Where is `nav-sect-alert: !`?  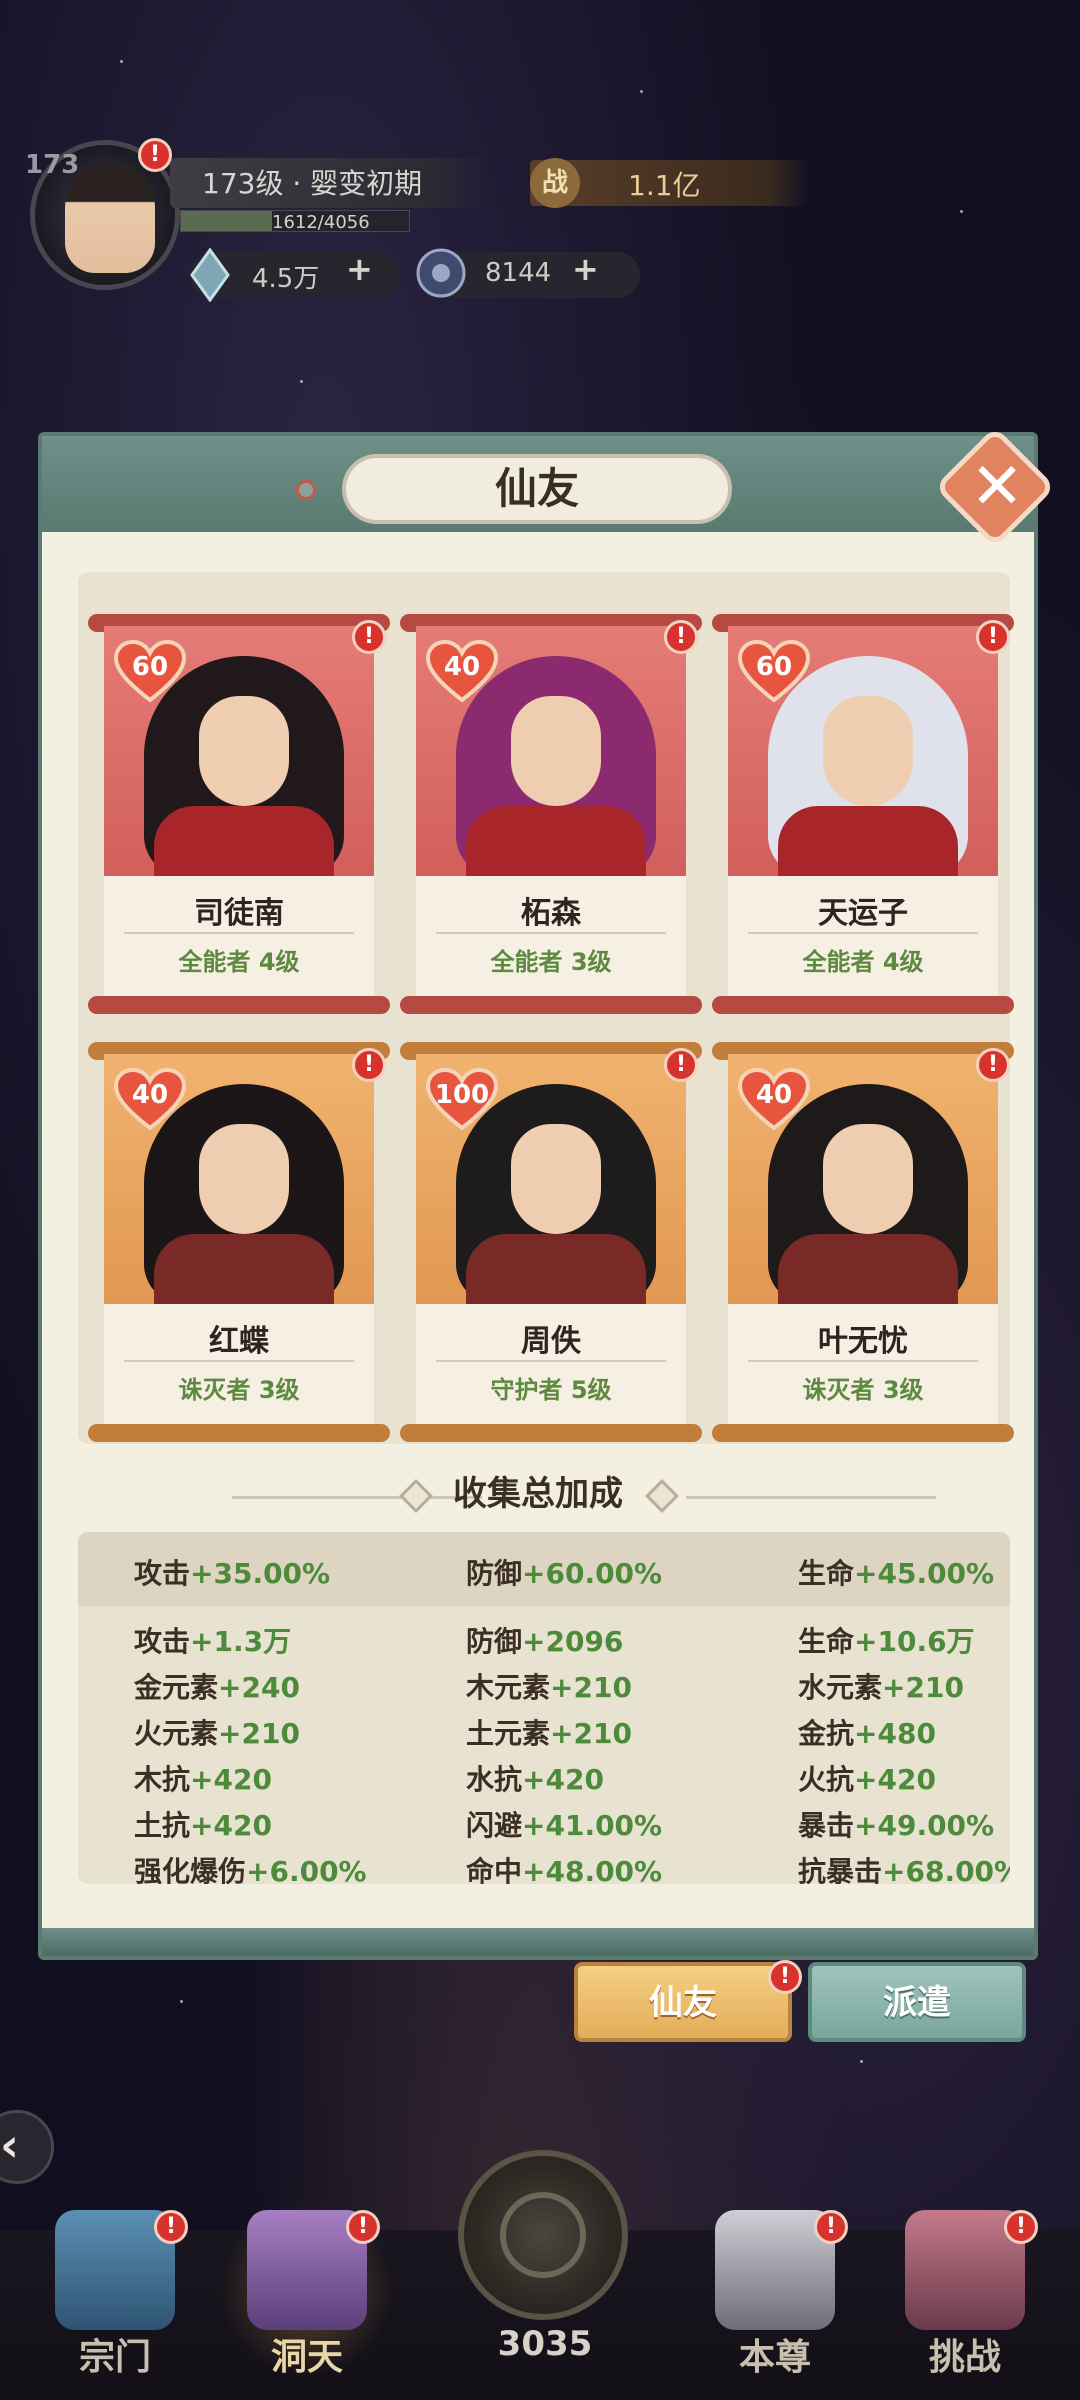
nav-sect-alert: ! is located at coordinates (171, 2227).